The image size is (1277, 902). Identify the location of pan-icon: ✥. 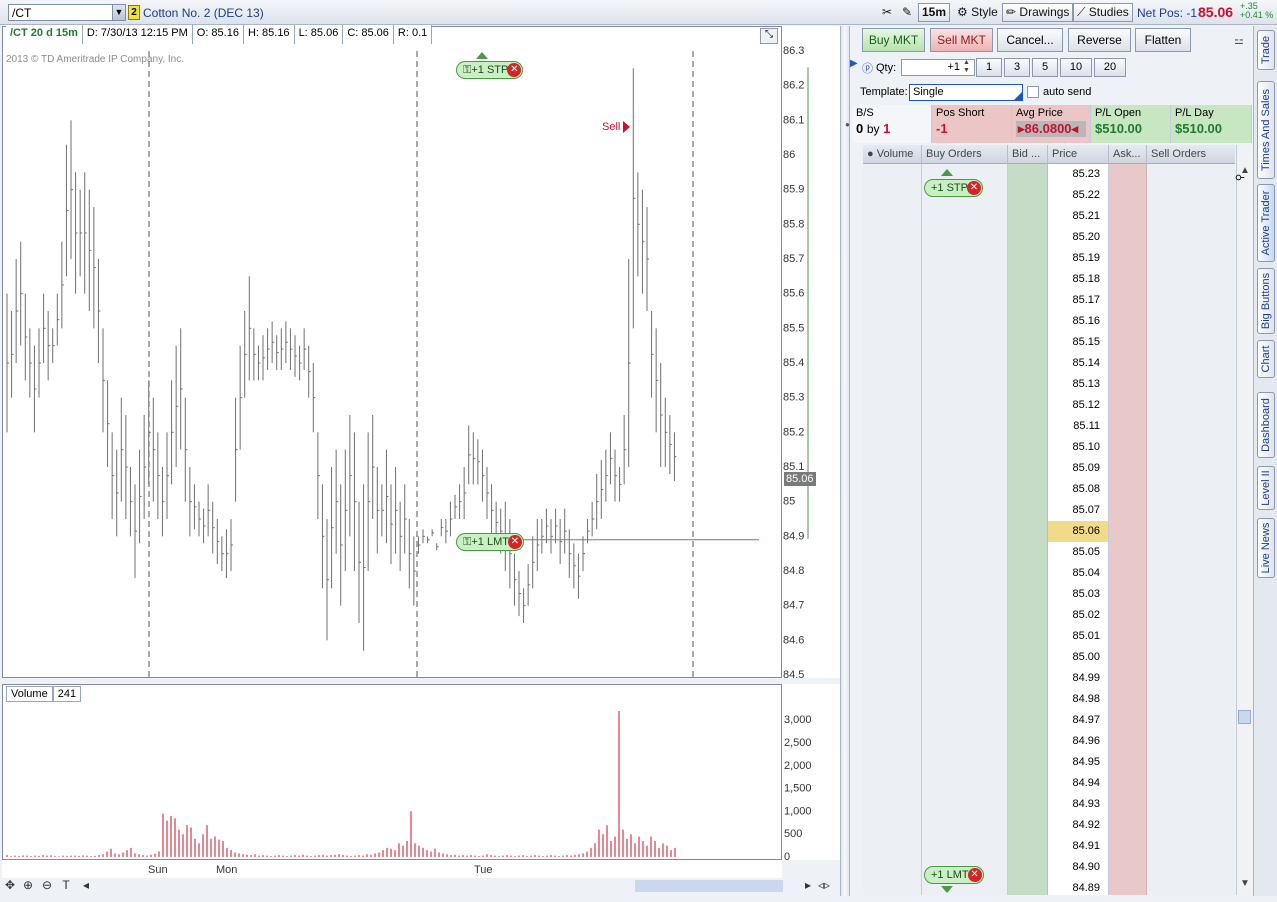
(10, 886).